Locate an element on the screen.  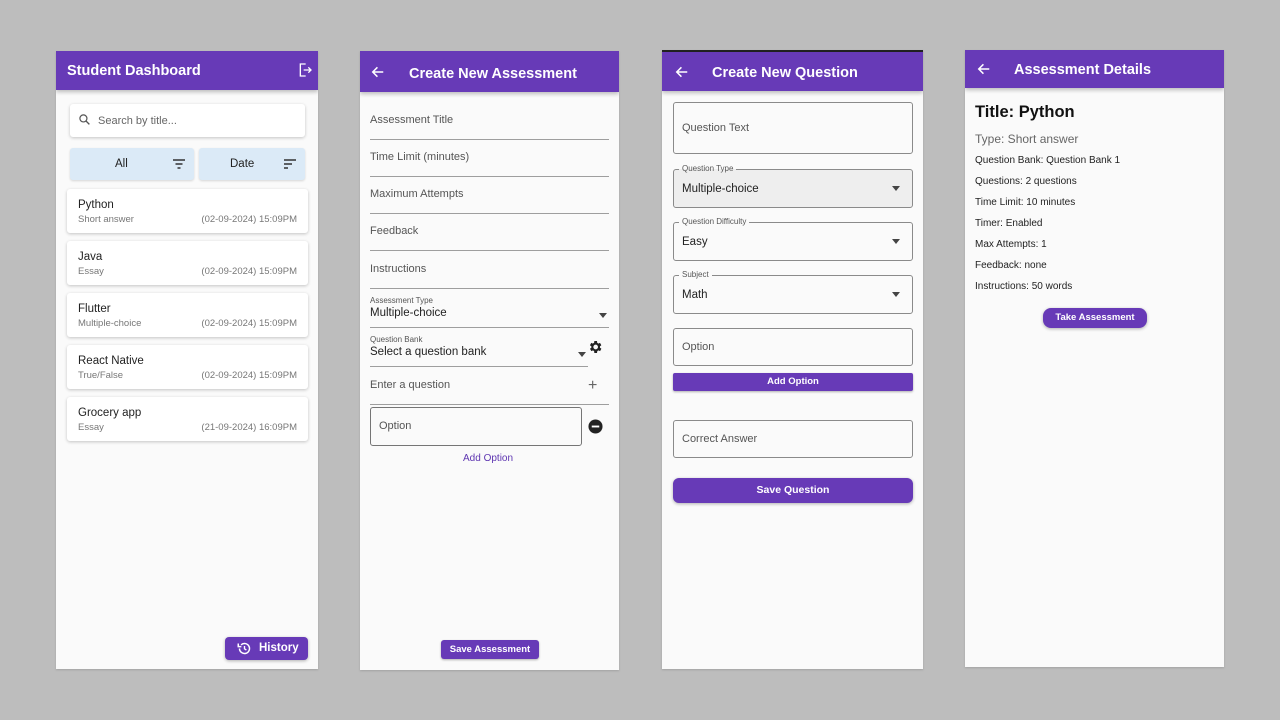
app-bar: Create New Assessment is located at coordinates (489, 71).